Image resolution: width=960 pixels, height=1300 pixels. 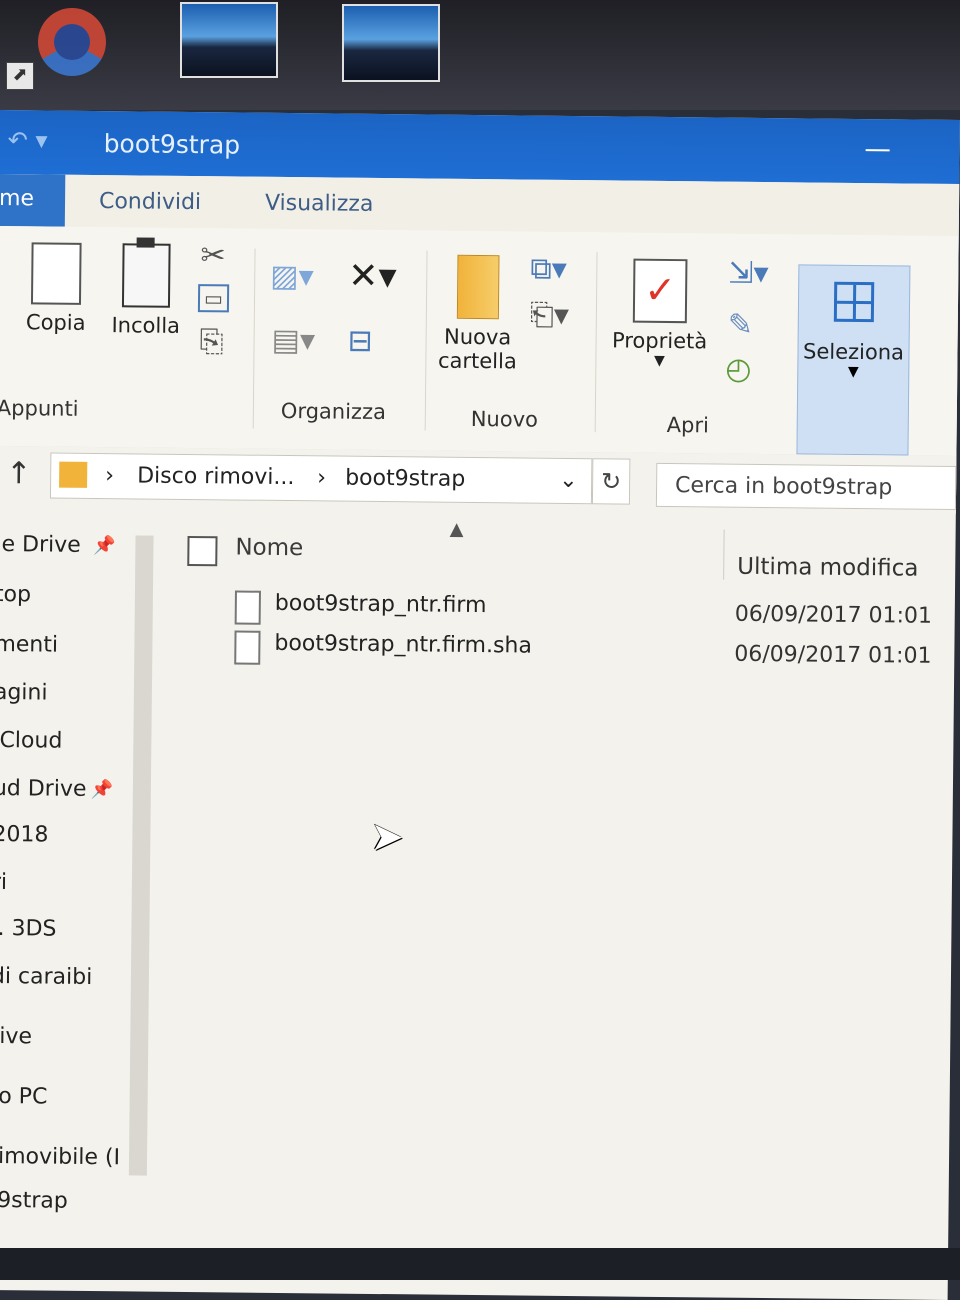 I want to click on address-field: › Disco rimovi... › boot9strap ⌄, so click(x=321, y=478).